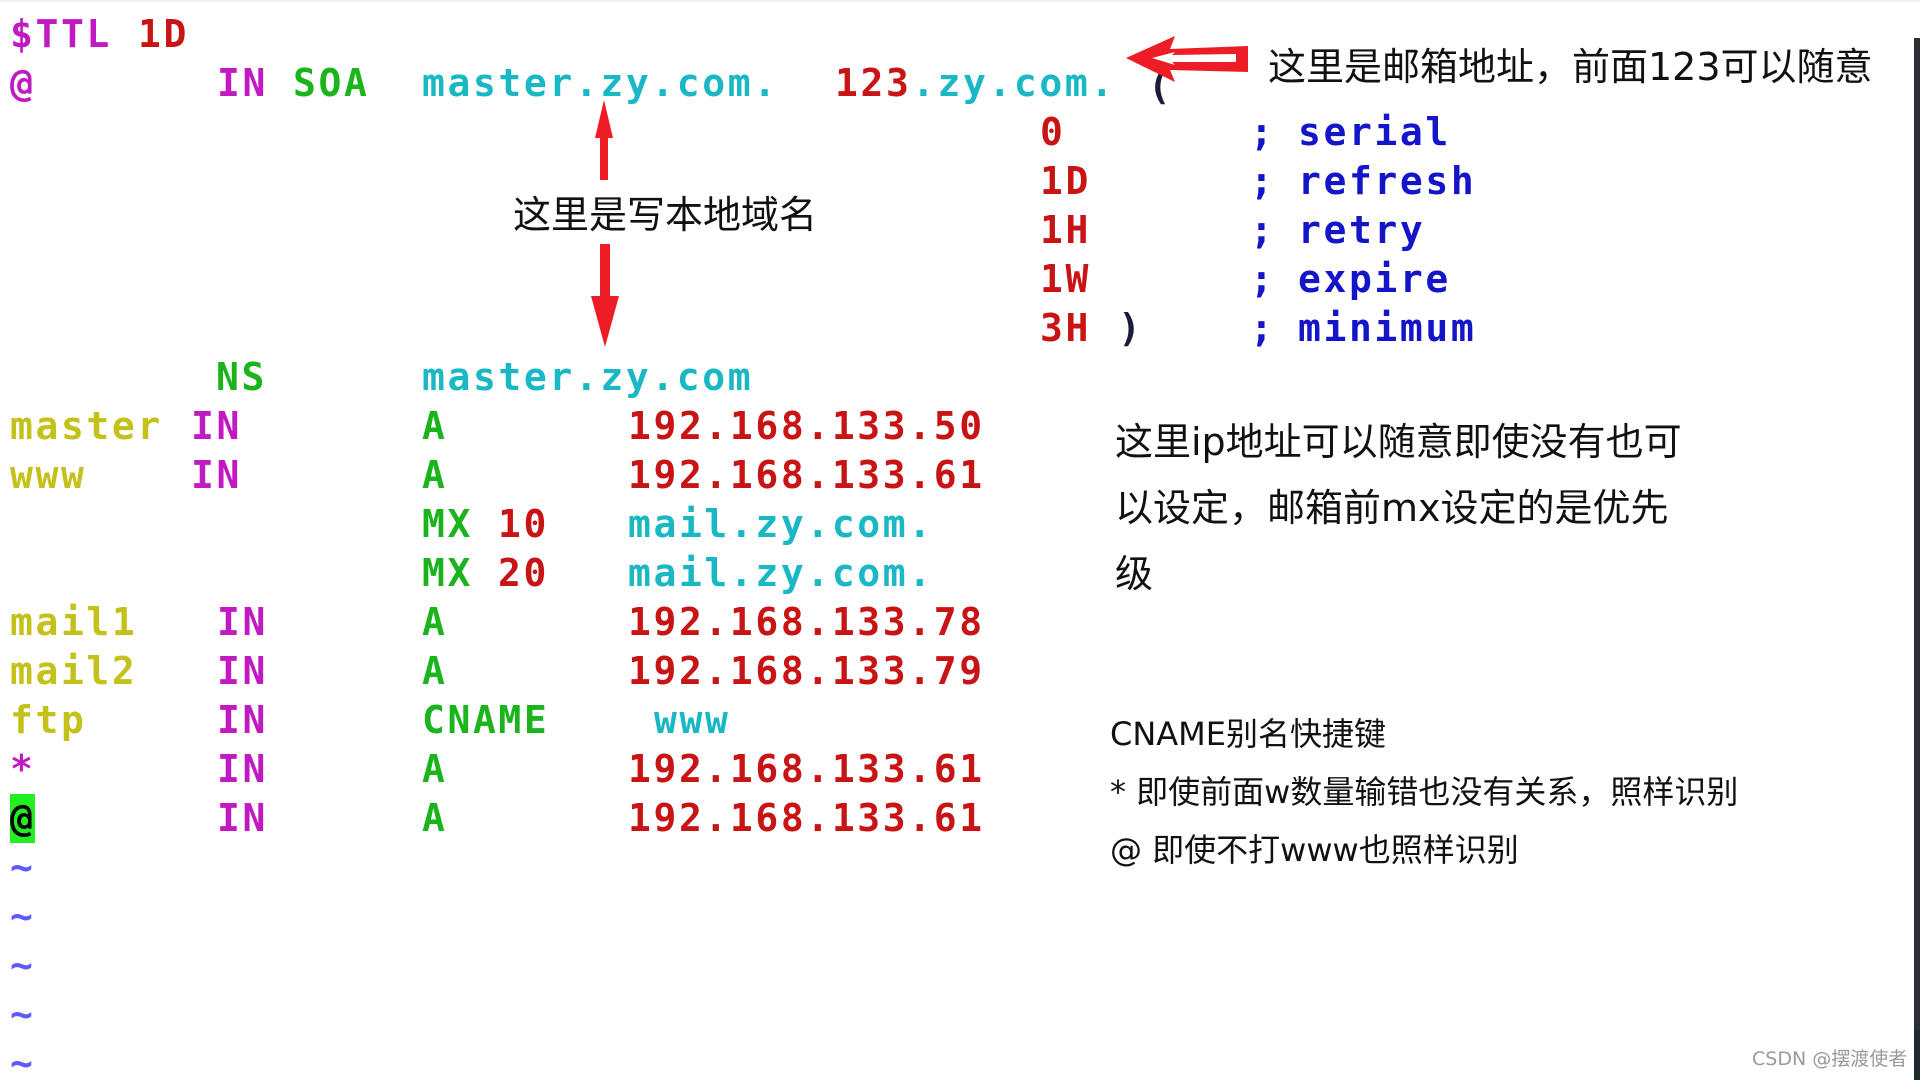 This screenshot has height=1088, width=1920. What do you see at coordinates (1248, 734) in the screenshot?
I see `cname-annotation: CNAME别名快捷键` at bounding box center [1248, 734].